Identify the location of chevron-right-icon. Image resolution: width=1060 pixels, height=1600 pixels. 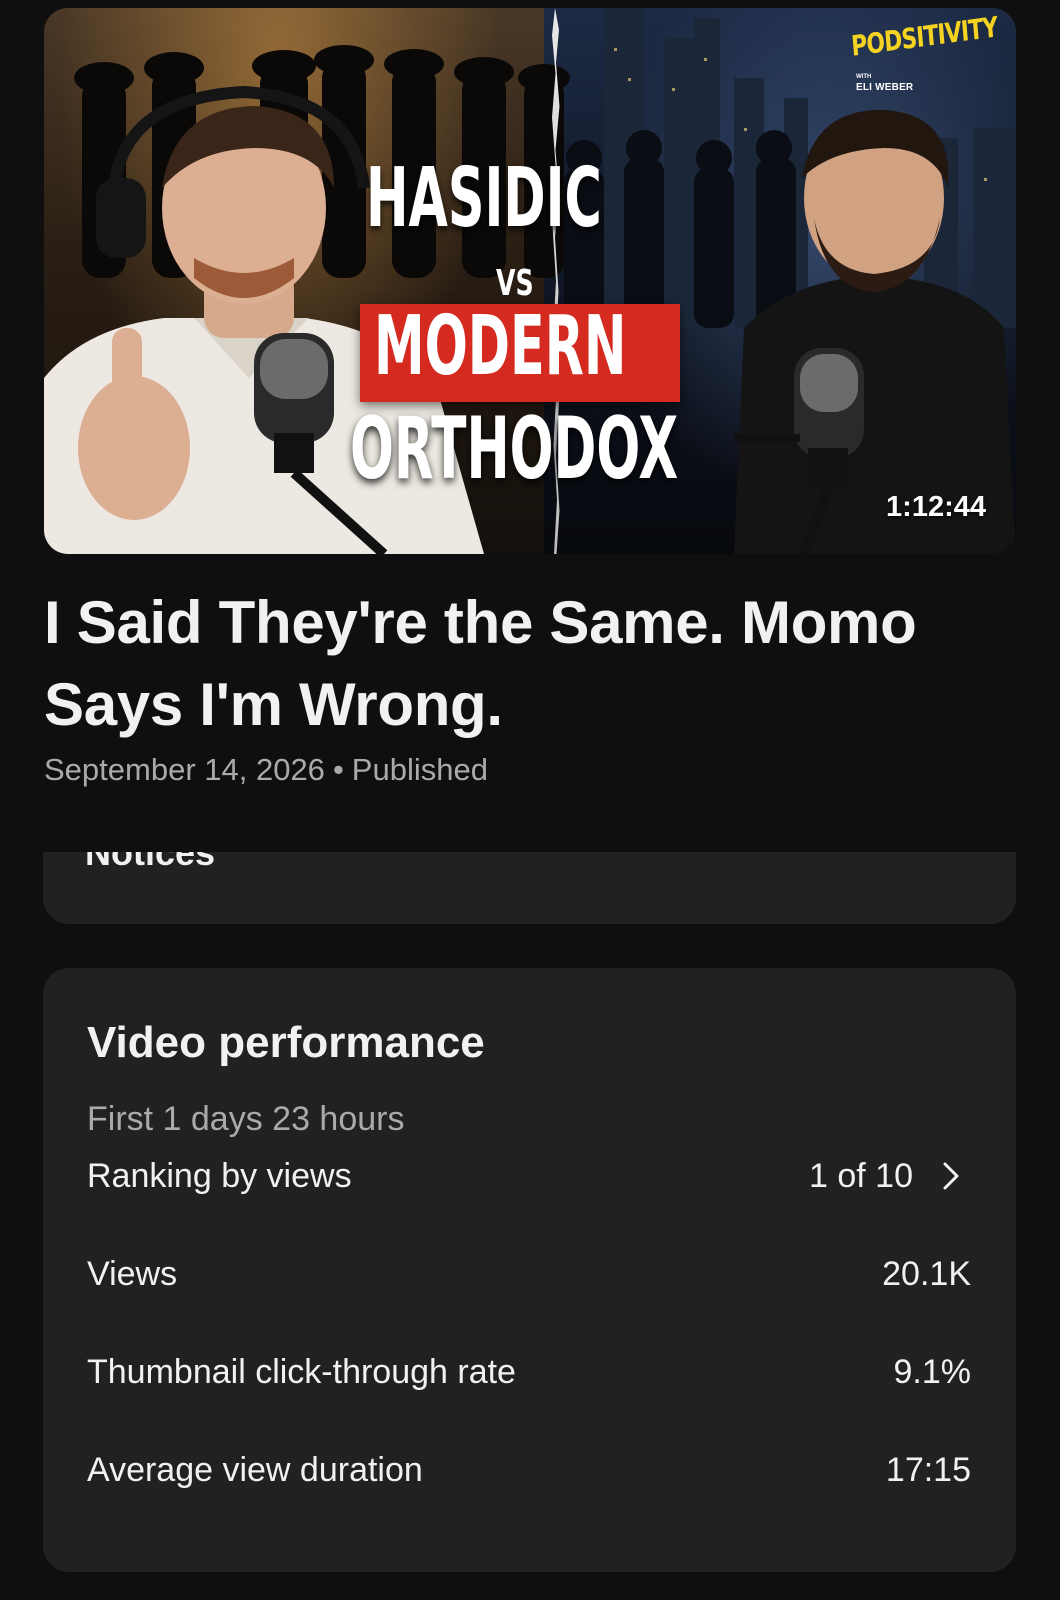
(951, 1176).